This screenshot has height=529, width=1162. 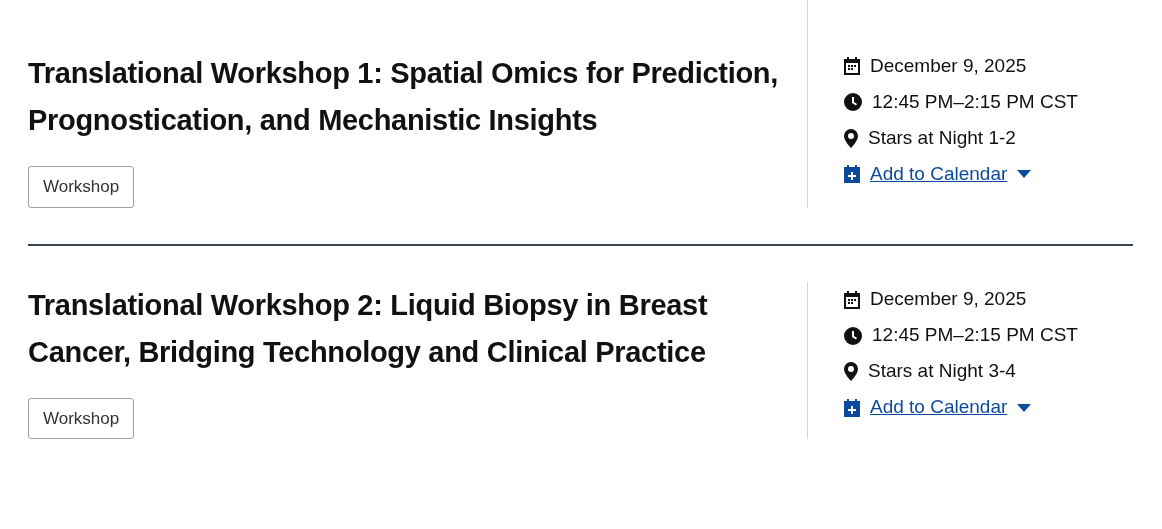 What do you see at coordinates (368, 328) in the screenshot?
I see `session-title: Translational Workshop 2: Liquid Biopsy in Breast Cancer, Bridging Technology and Clinical Practice` at bounding box center [368, 328].